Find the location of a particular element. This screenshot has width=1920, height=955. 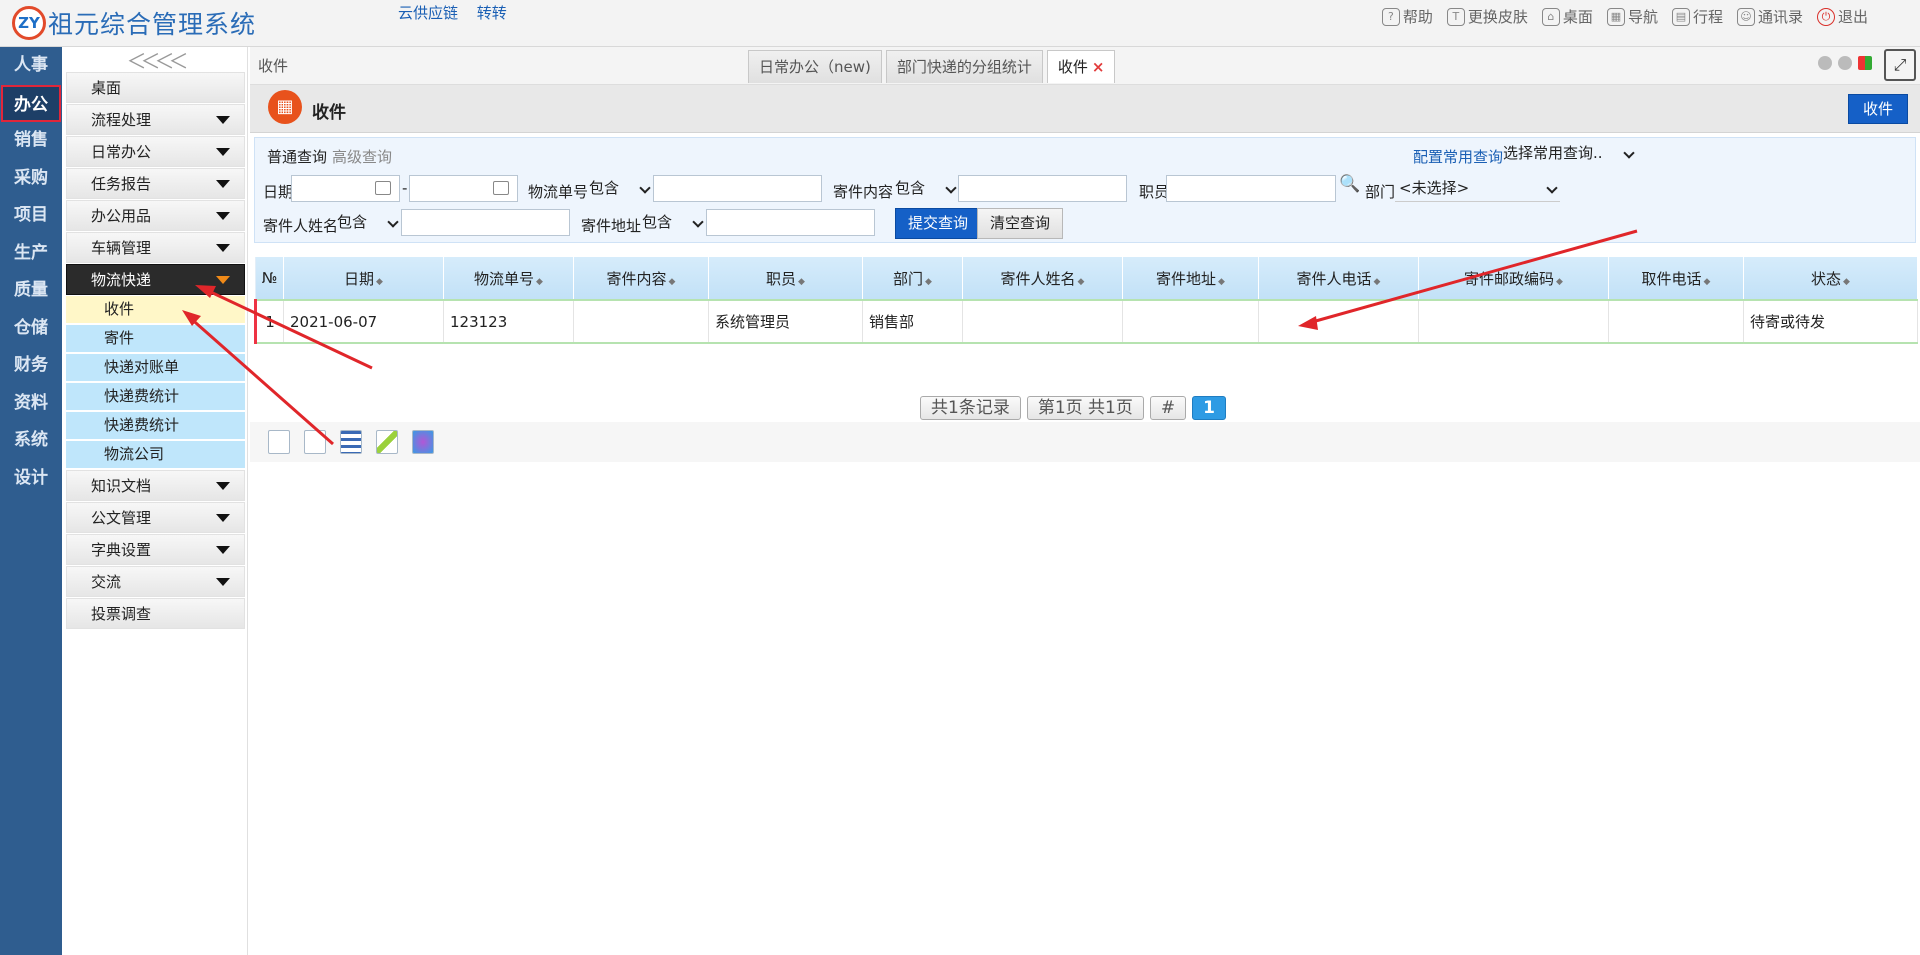

nav-system: 系统 is located at coordinates (31, 441).